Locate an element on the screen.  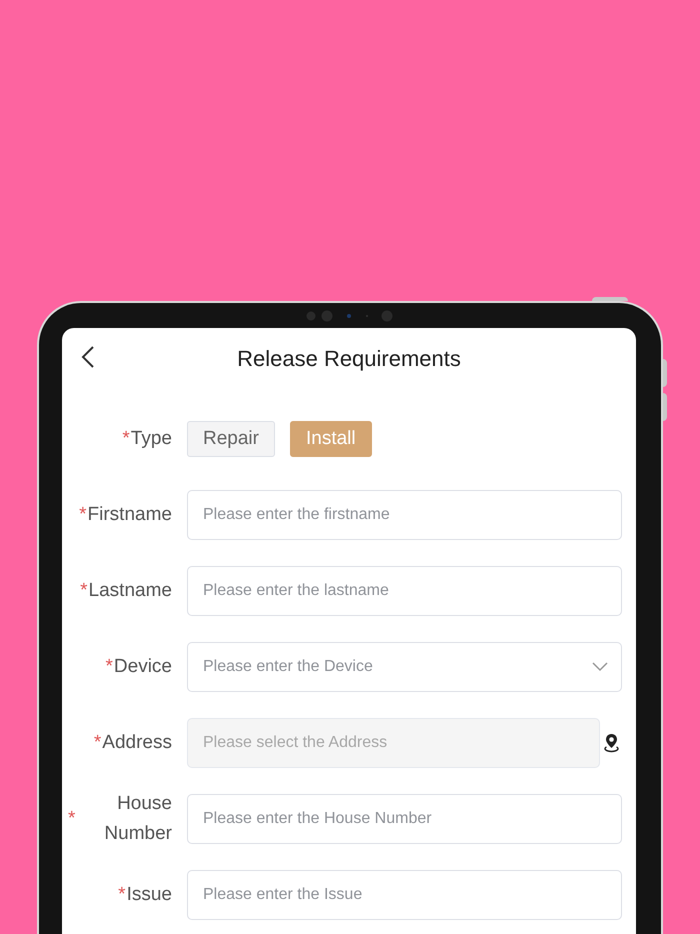
input-field: Please enter the House Number is located at coordinates (404, 819).